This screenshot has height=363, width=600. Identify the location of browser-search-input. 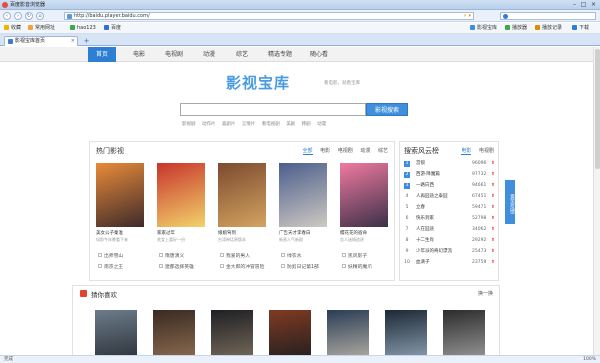
(548, 16).